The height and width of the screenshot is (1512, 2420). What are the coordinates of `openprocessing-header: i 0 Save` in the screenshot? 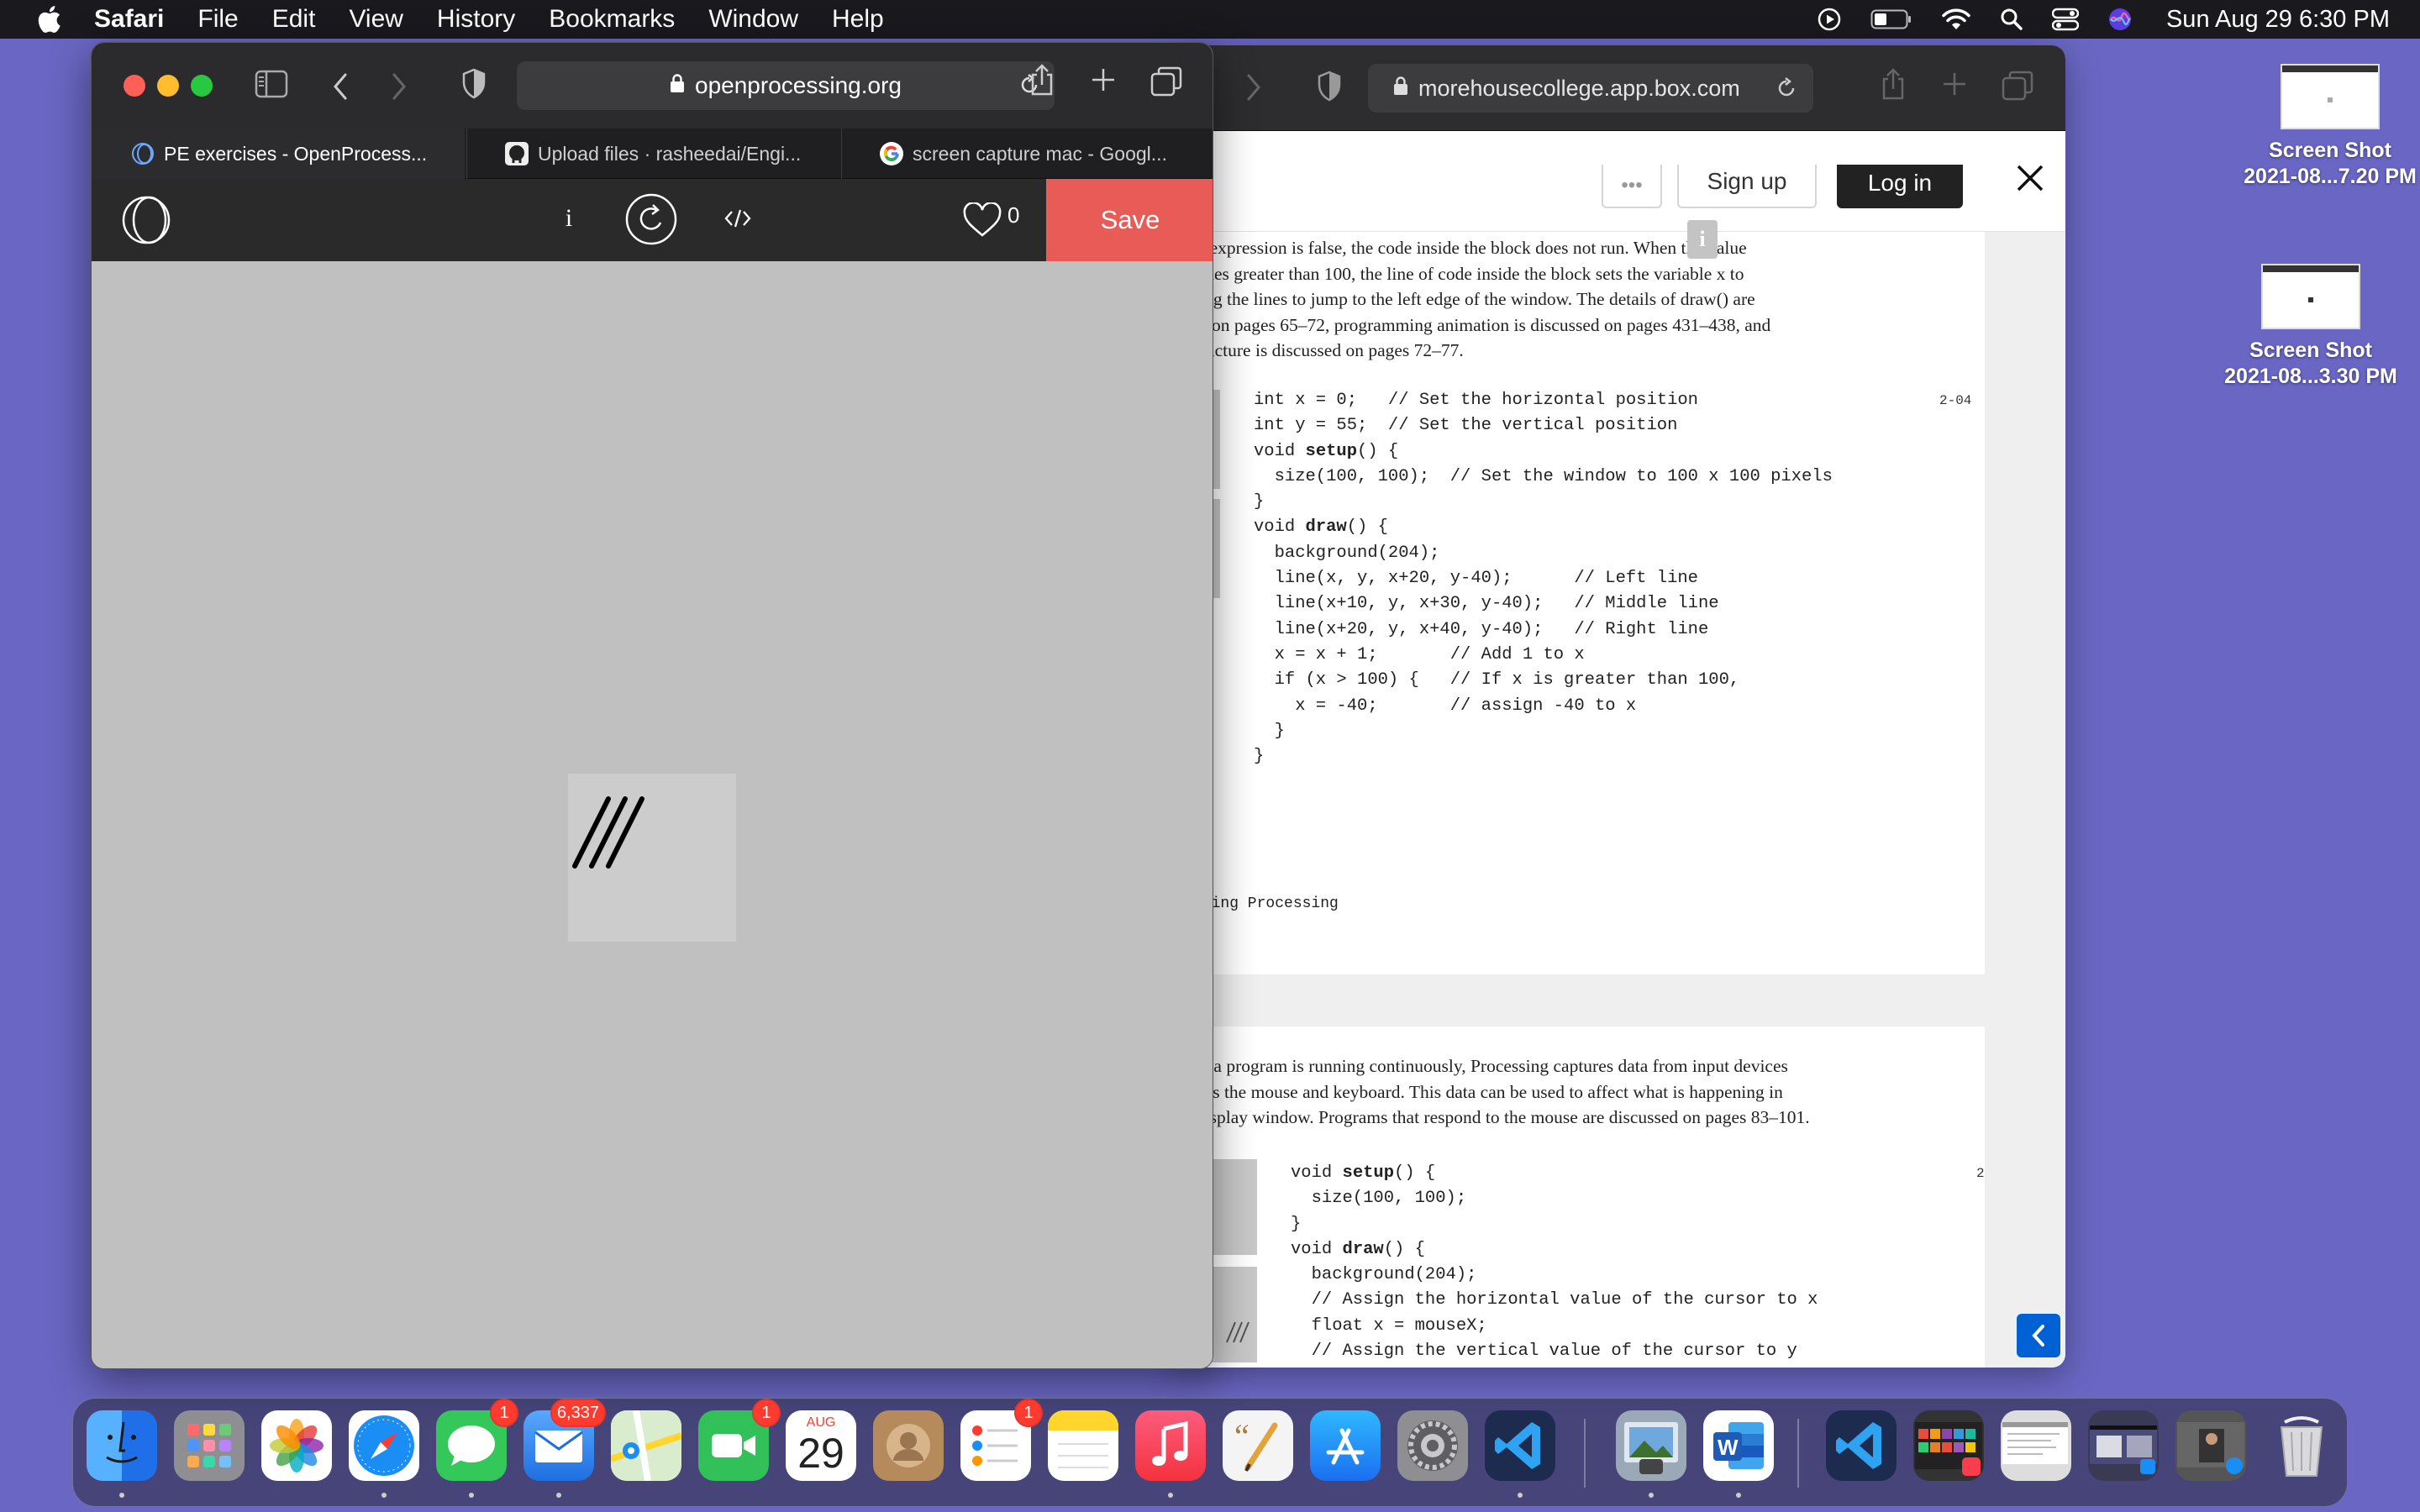 It's located at (652, 220).